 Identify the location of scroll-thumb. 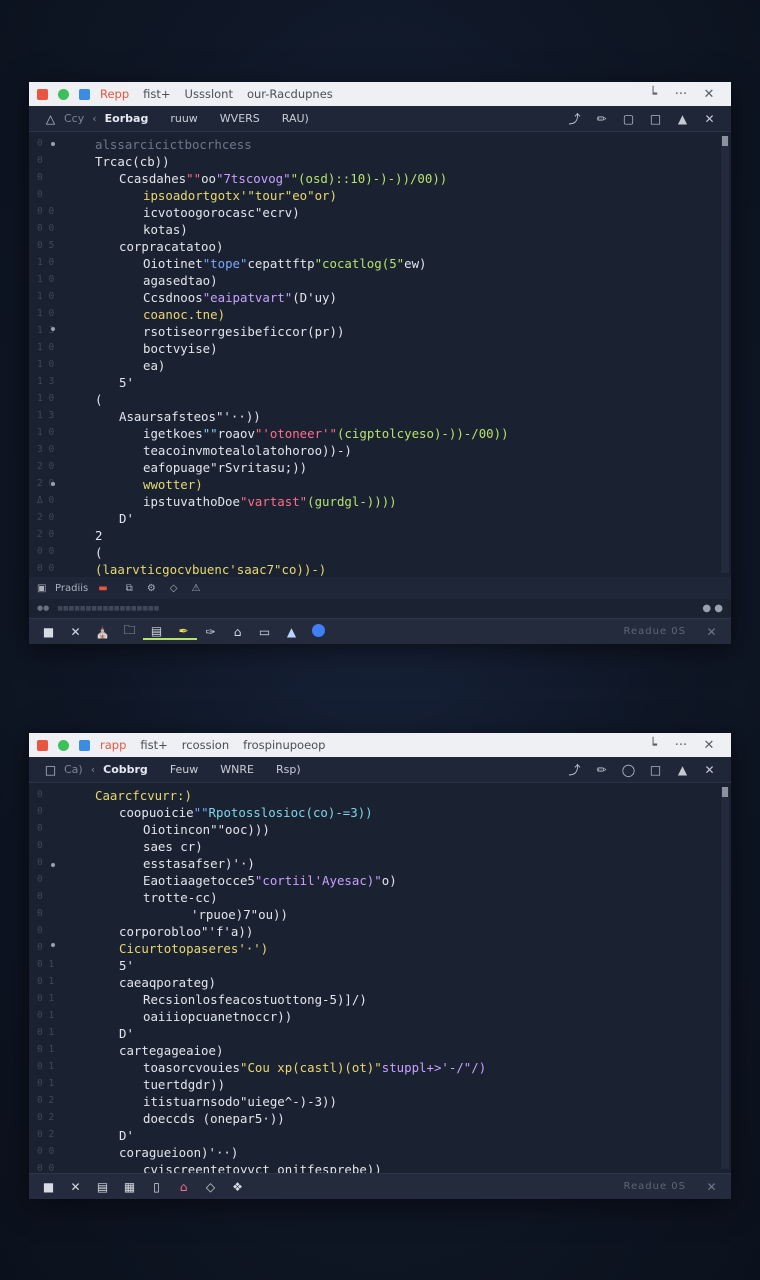
(725, 141).